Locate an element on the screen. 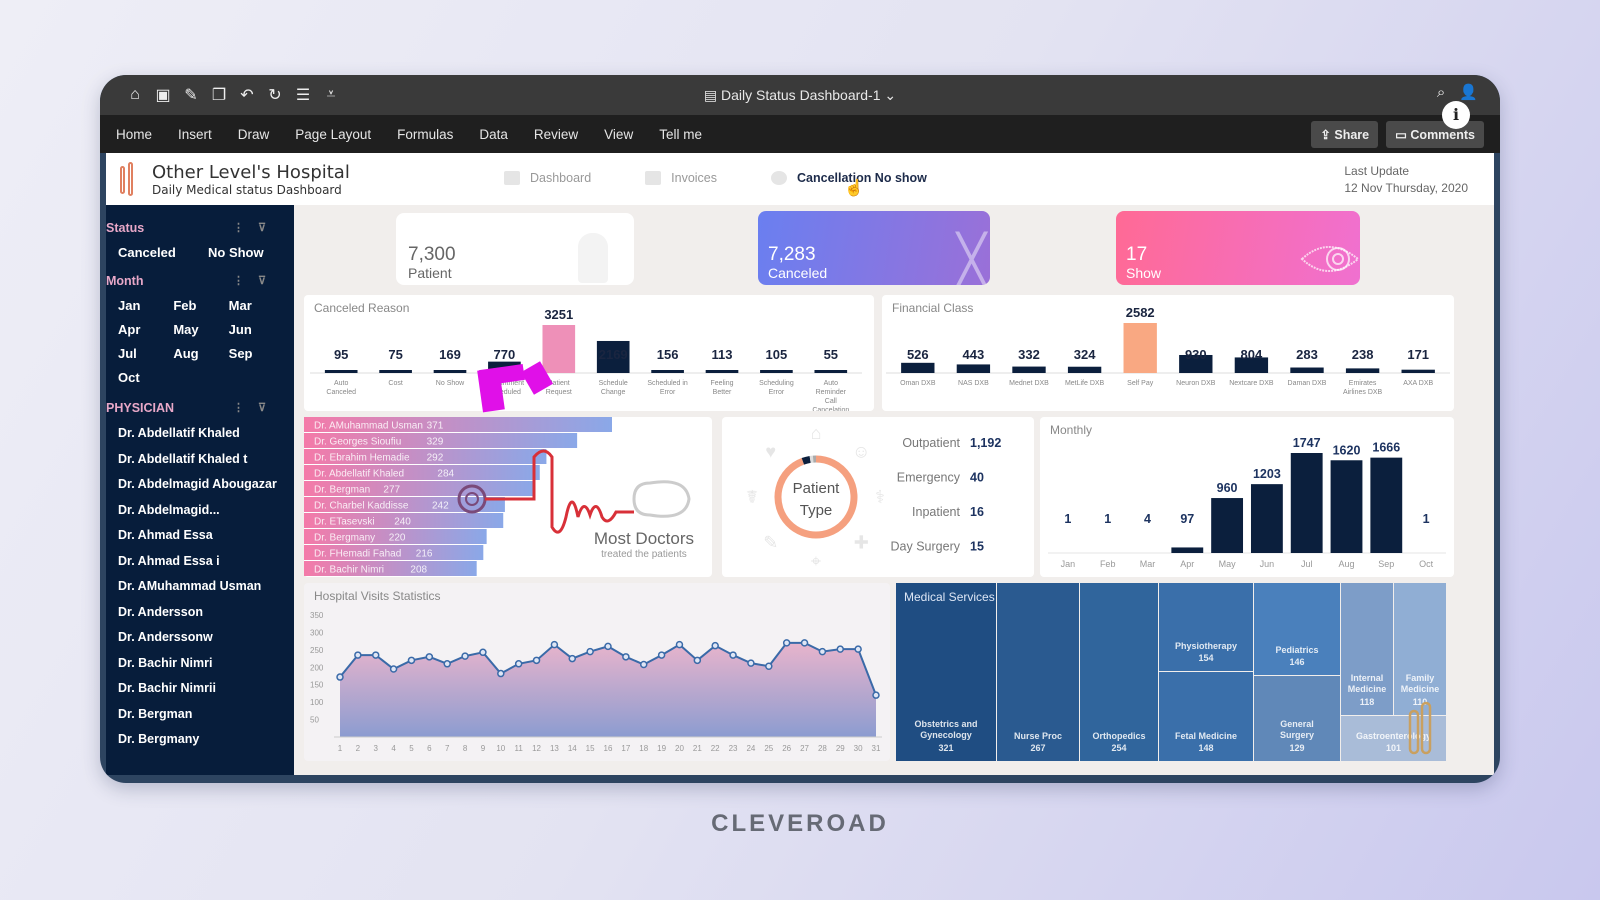 This screenshot has height=900, width=1600. slicer-status-canceled: Canceled is located at coordinates (163, 252).